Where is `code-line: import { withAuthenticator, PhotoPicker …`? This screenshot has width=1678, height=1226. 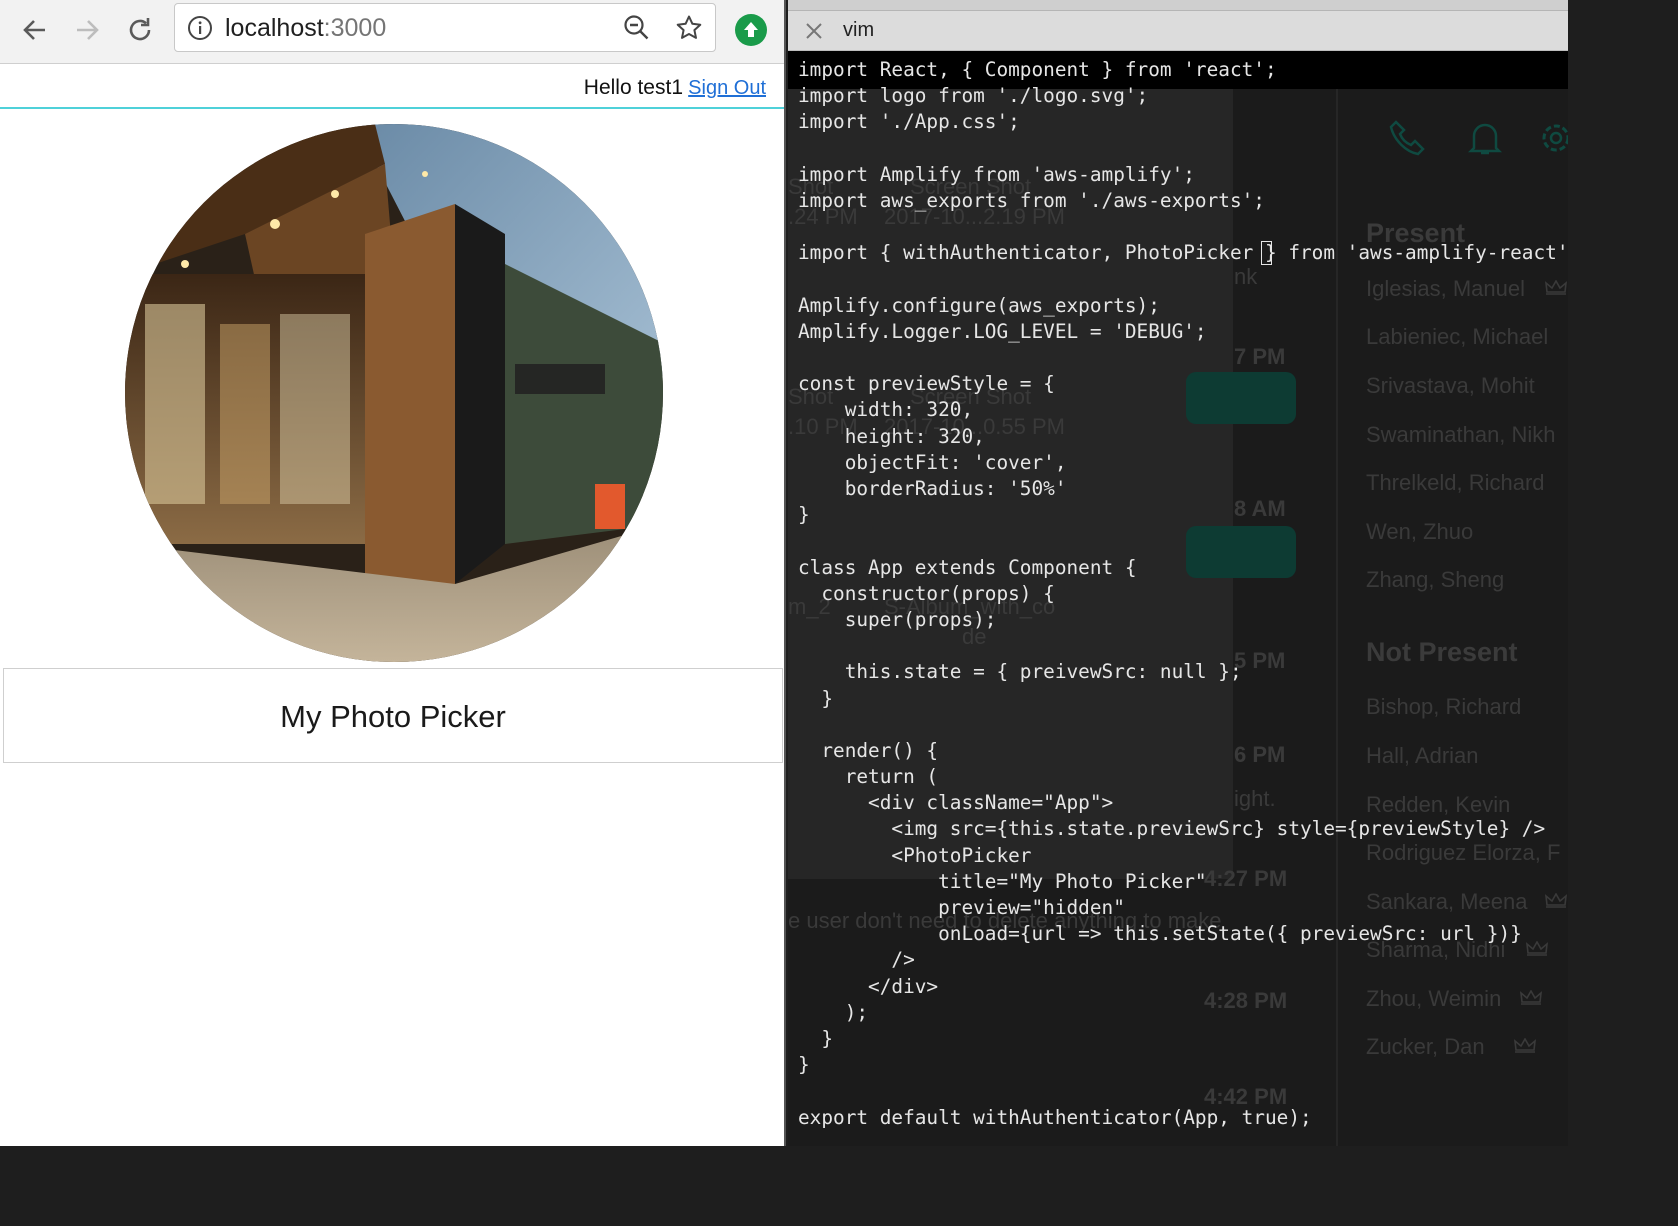
code-line: import { withAuthenticator, PhotoPicker … is located at coordinates (1183, 253).